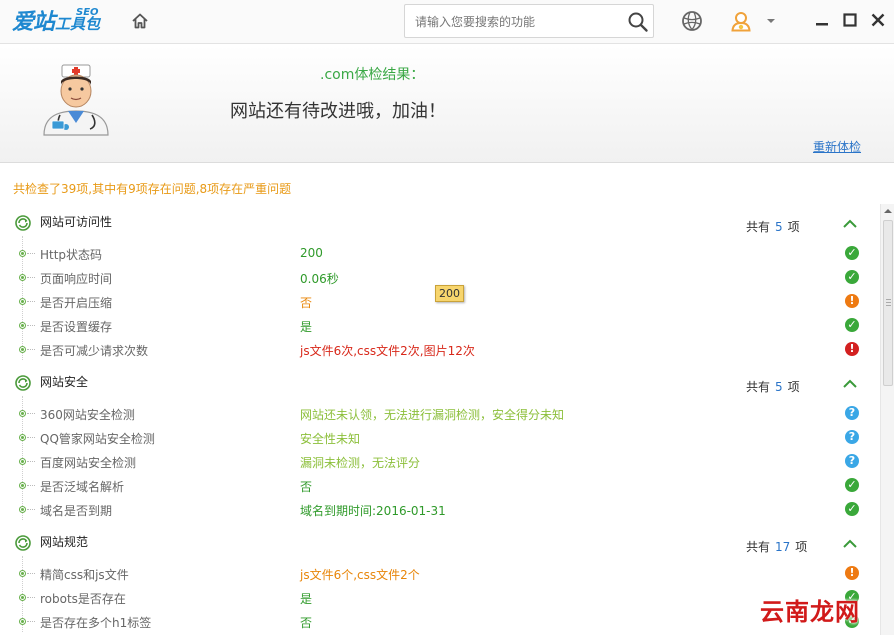 This screenshot has width=894, height=635. I want to click on check-row: 百度网站安全检测 漏洞未检测，无法评分?, so click(440, 462).